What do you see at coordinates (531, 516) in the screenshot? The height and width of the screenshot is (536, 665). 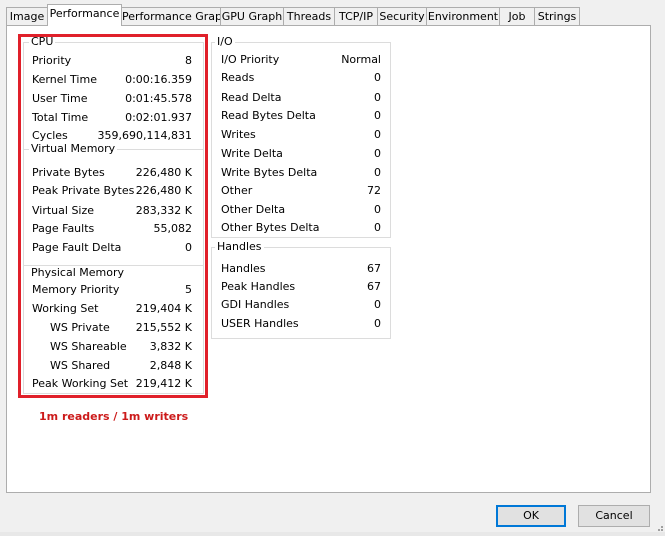 I see `ok-button: OK` at bounding box center [531, 516].